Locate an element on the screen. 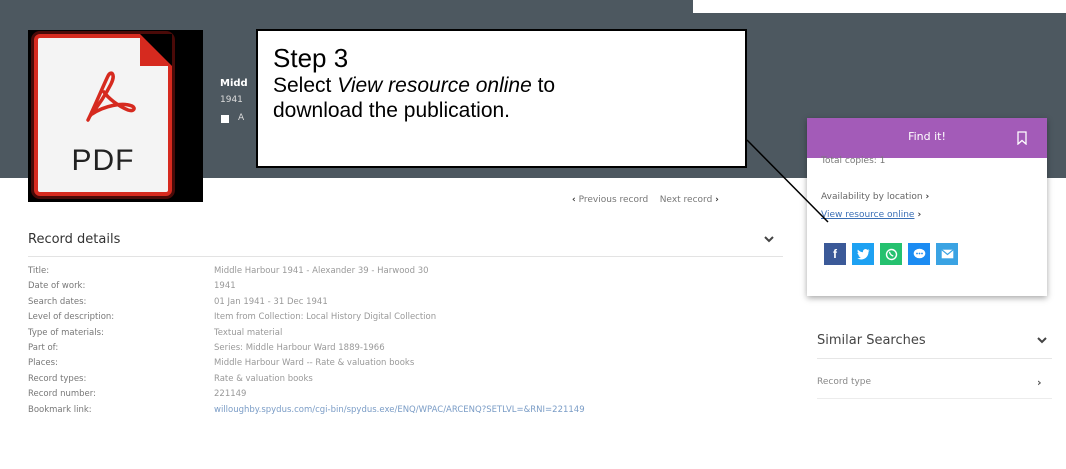  callout-line-1-suffix: to is located at coordinates (543, 85).